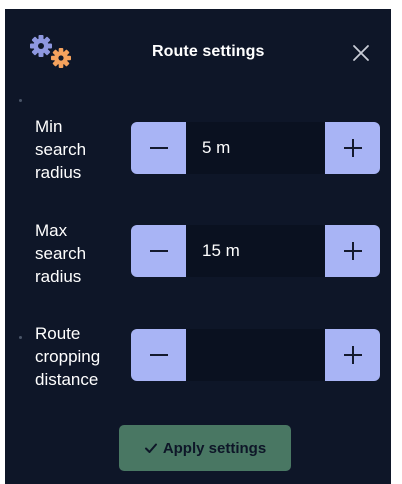 The image size is (402, 484). I want to click on label-line: distance, so click(67, 379).